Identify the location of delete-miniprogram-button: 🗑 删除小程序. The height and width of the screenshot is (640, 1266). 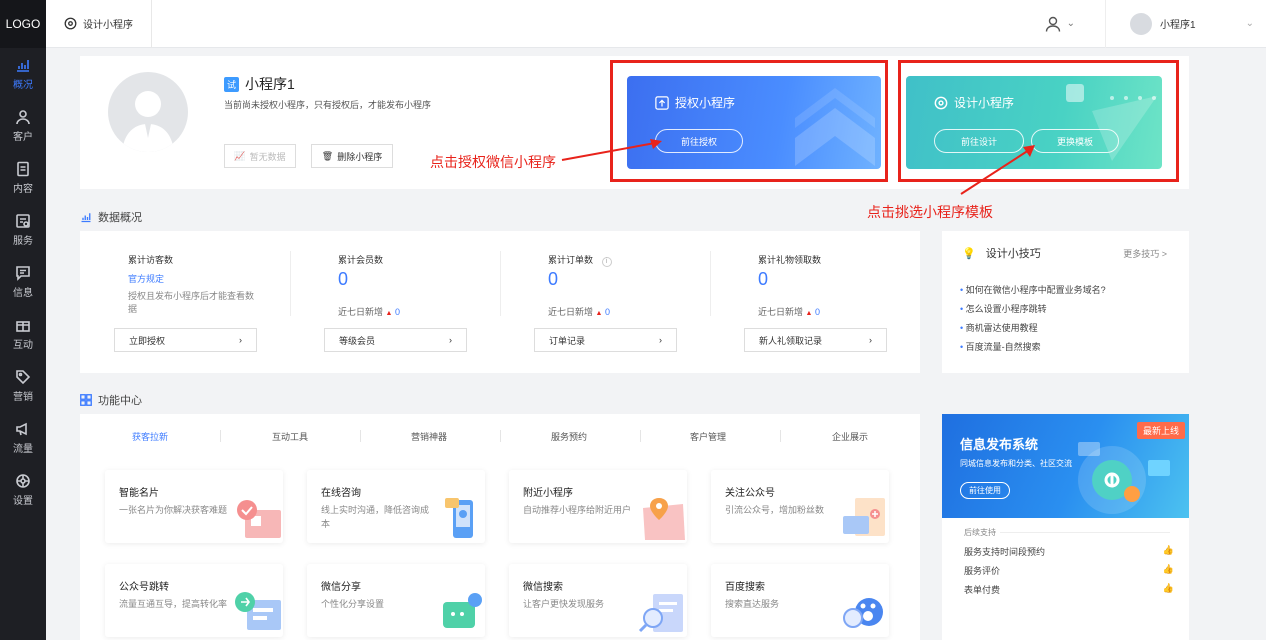
(352, 156).